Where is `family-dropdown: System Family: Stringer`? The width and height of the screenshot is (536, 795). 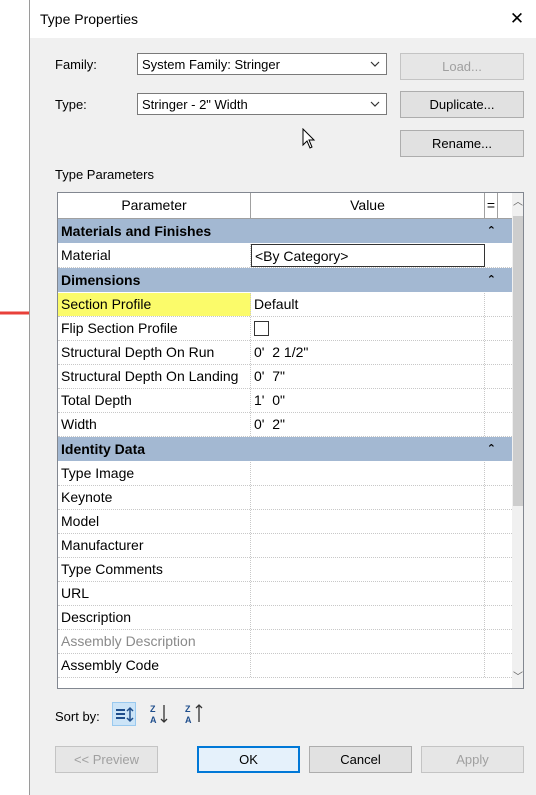 family-dropdown: System Family: Stringer is located at coordinates (262, 64).